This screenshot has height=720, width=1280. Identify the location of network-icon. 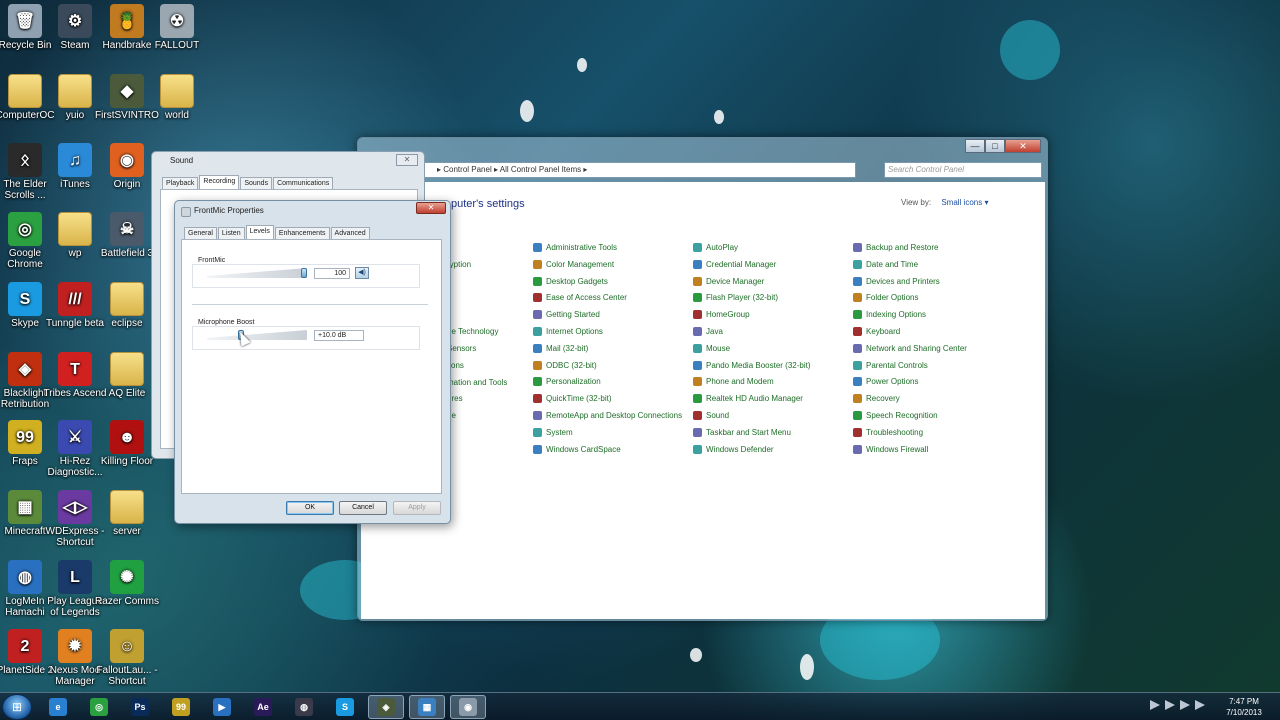
(1185, 705).